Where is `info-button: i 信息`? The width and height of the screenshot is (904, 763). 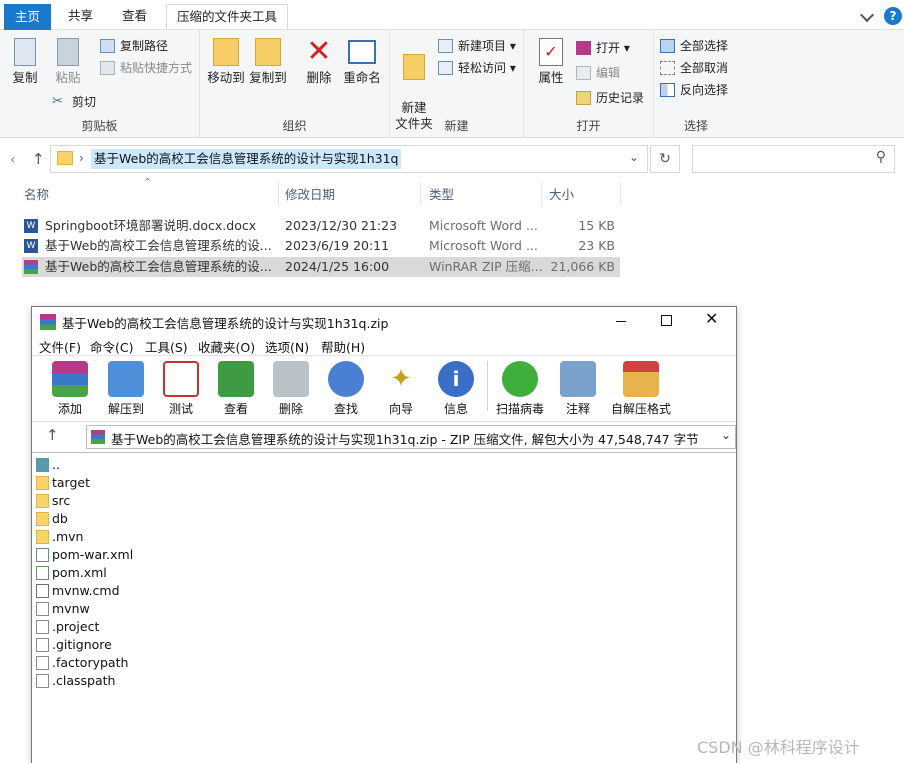 info-button: i 信息 is located at coordinates (456, 389).